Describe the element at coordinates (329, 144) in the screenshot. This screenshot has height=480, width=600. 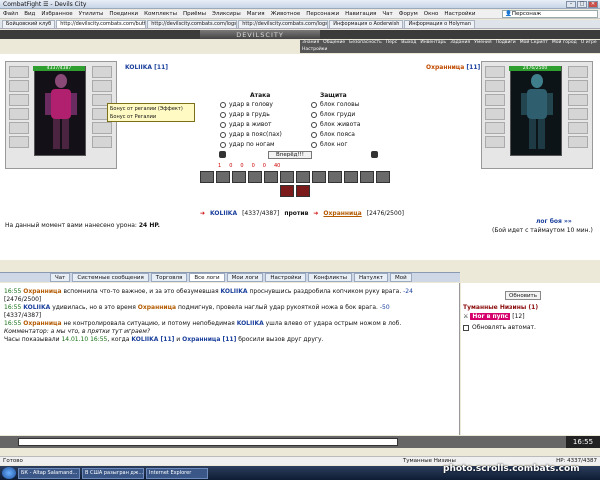
I see `block-legs-option: блок ног` at that location.